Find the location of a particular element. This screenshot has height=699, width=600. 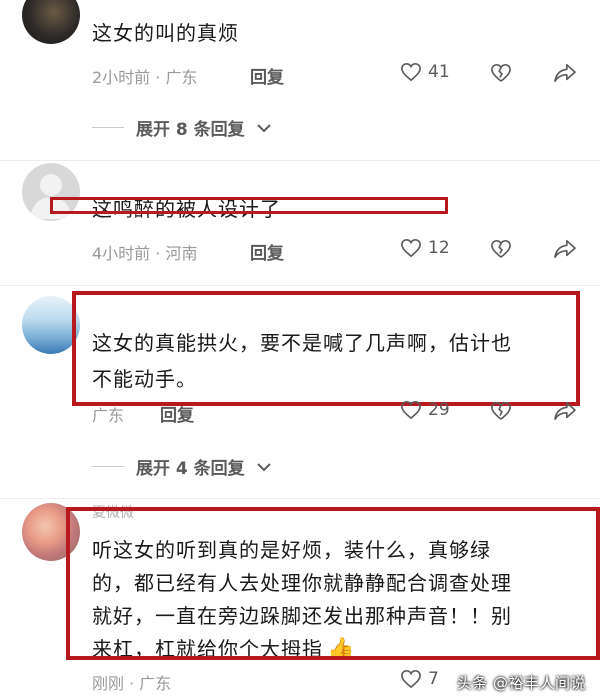

expand-label: 展开 4 条回复 is located at coordinates (190, 469).